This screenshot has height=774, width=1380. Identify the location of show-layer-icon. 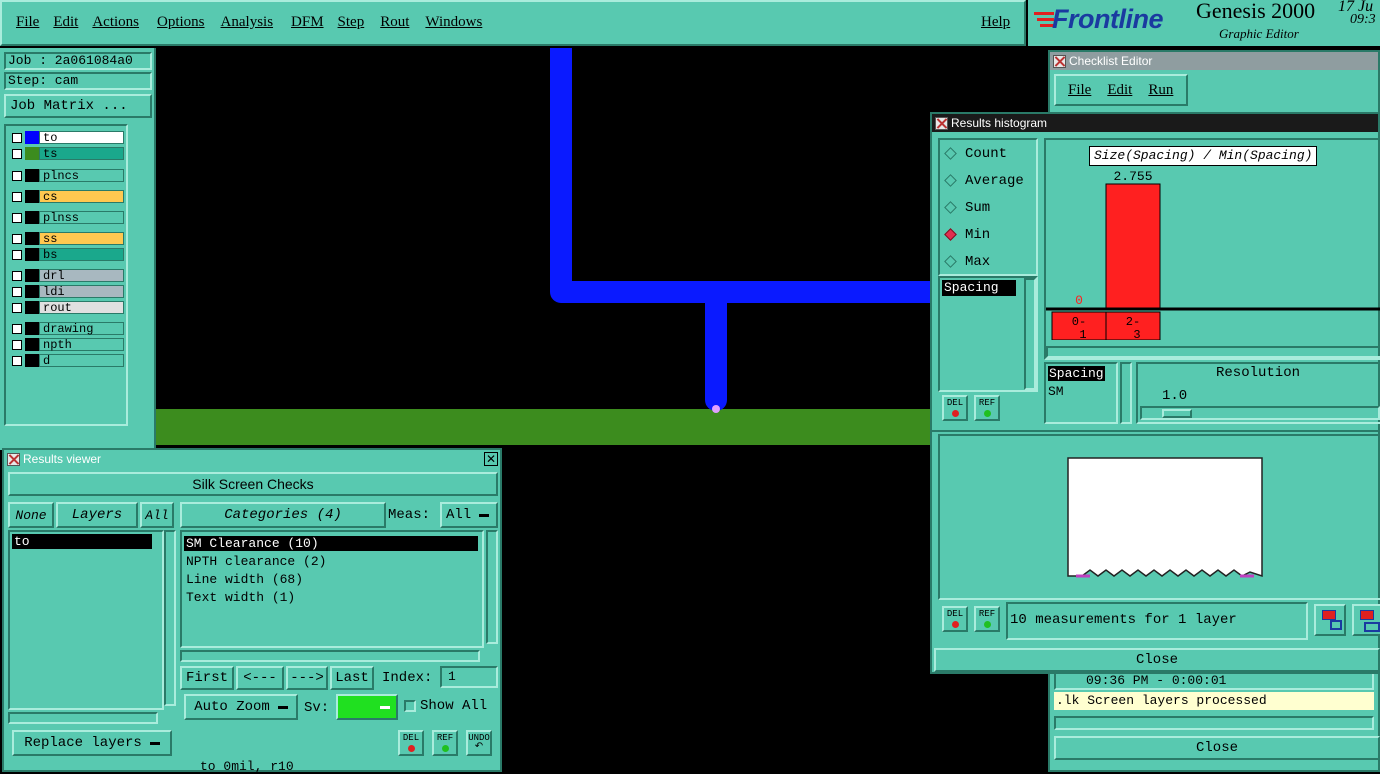
(1366, 620).